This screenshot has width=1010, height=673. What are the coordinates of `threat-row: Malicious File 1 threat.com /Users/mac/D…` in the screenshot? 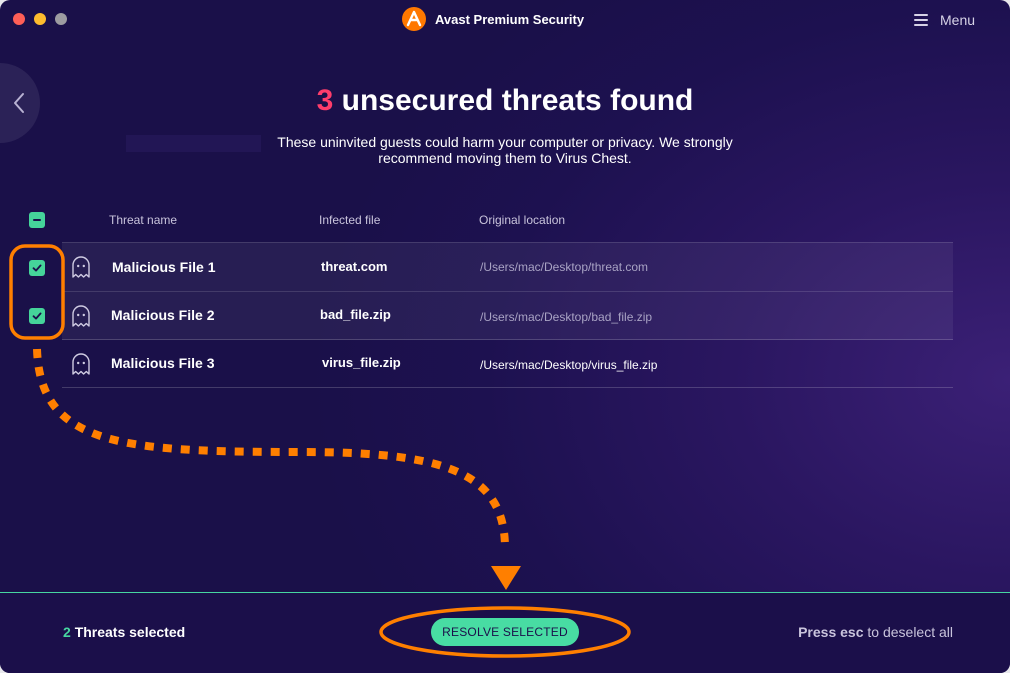 It's located at (507, 267).